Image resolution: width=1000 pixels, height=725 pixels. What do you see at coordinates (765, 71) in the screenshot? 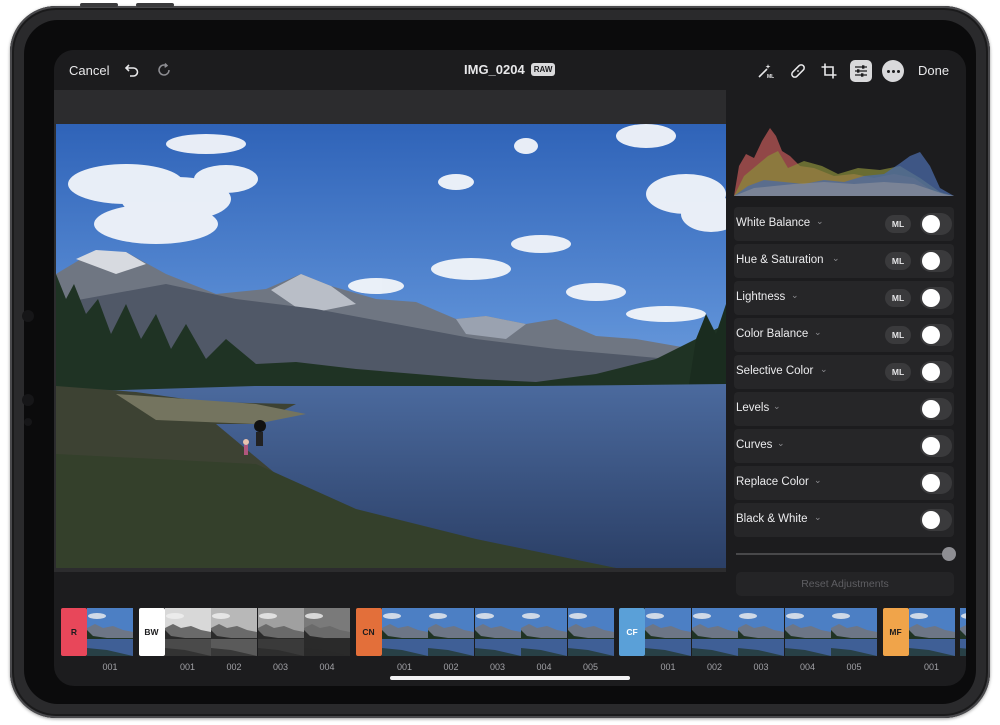
I see `magic-wand-ml-icon: ML` at bounding box center [765, 71].